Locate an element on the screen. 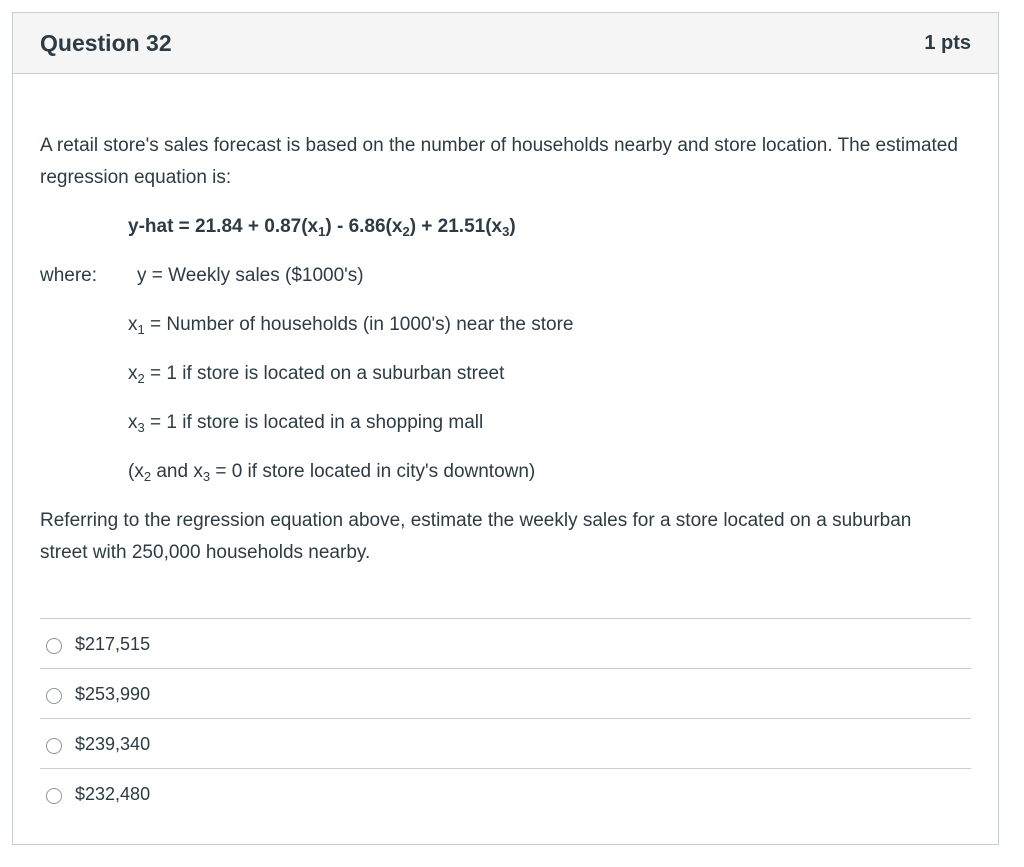 The width and height of the screenshot is (1024, 867). definition-y: y = Weekly sales ($1000's) is located at coordinates (250, 275).